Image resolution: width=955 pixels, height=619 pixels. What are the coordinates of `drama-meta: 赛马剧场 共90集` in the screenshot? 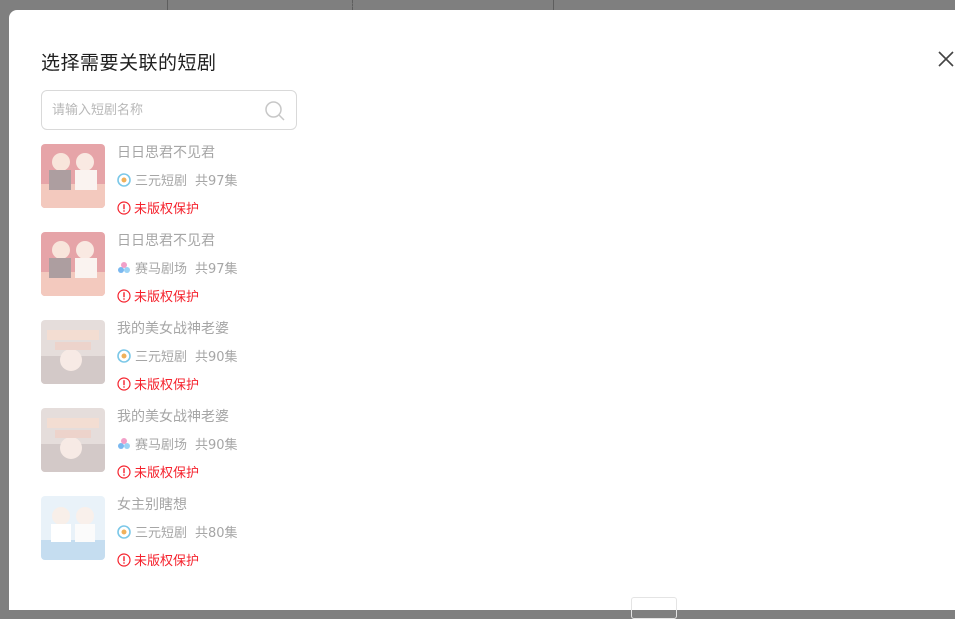 It's located at (177, 443).